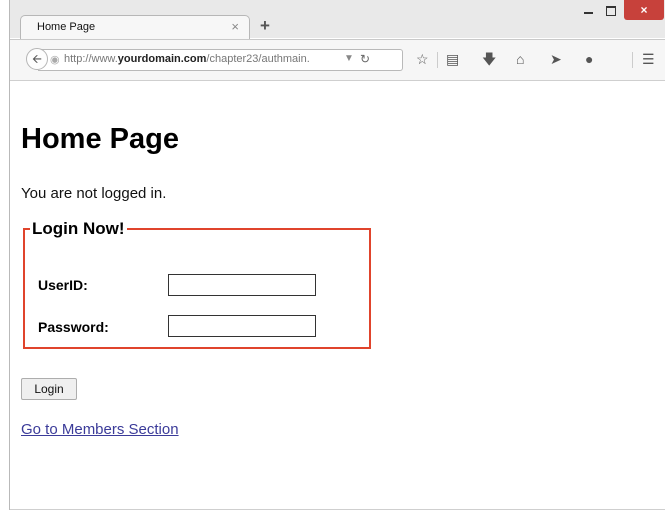 The width and height of the screenshot is (665, 510). Describe the element at coordinates (365, 59) in the screenshot. I see `reload-icon: ↻` at that location.